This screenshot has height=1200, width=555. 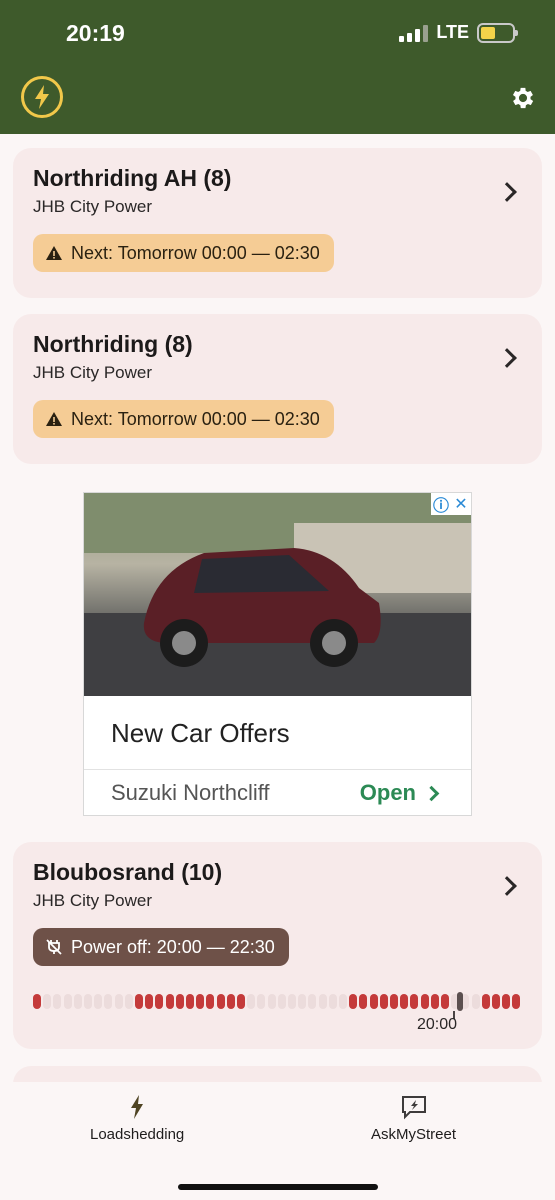 I want to click on info-icon: ⓘ, so click(x=441, y=504).